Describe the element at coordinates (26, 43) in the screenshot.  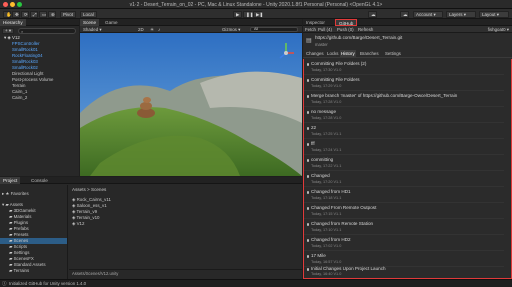
I see `hierarchy-item: FPSController` at that location.